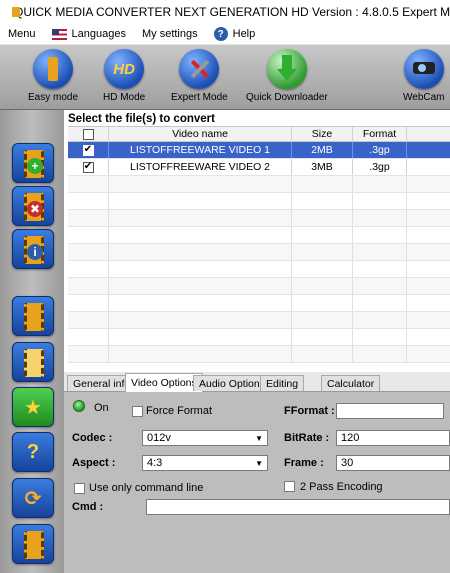  I want to click on add-file-button: +, so click(33, 163).